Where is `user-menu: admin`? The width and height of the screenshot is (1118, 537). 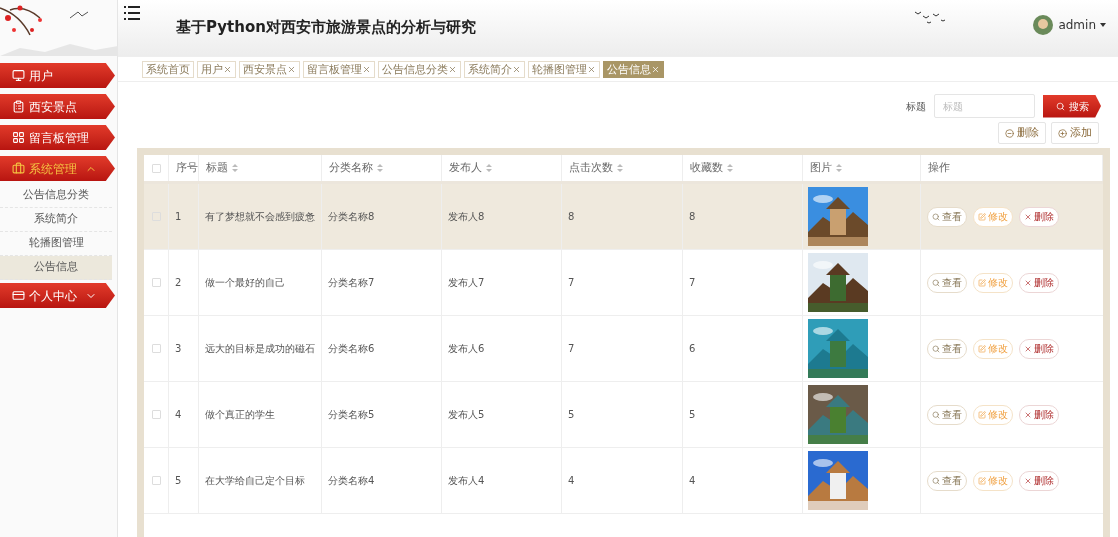
user-menu: admin is located at coordinates (1082, 25).